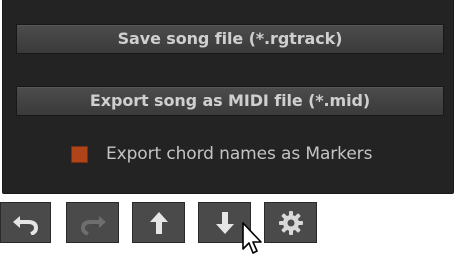 This screenshot has height=258, width=456. I want to click on export-midi-button: Export song as MIDI file (*.mid), so click(230, 101).